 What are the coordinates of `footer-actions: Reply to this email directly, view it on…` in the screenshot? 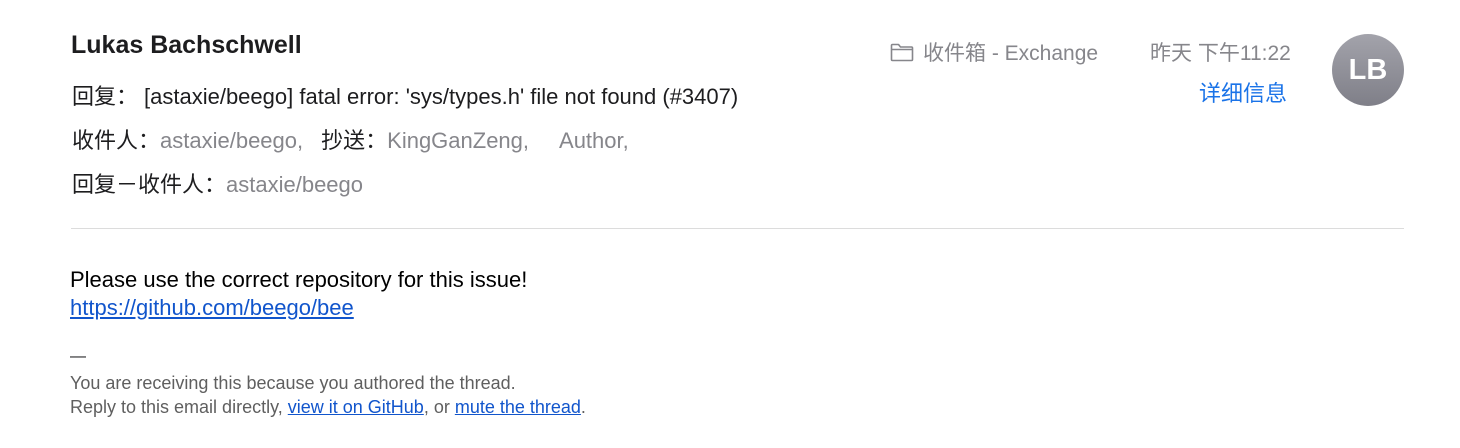 It's located at (328, 407).